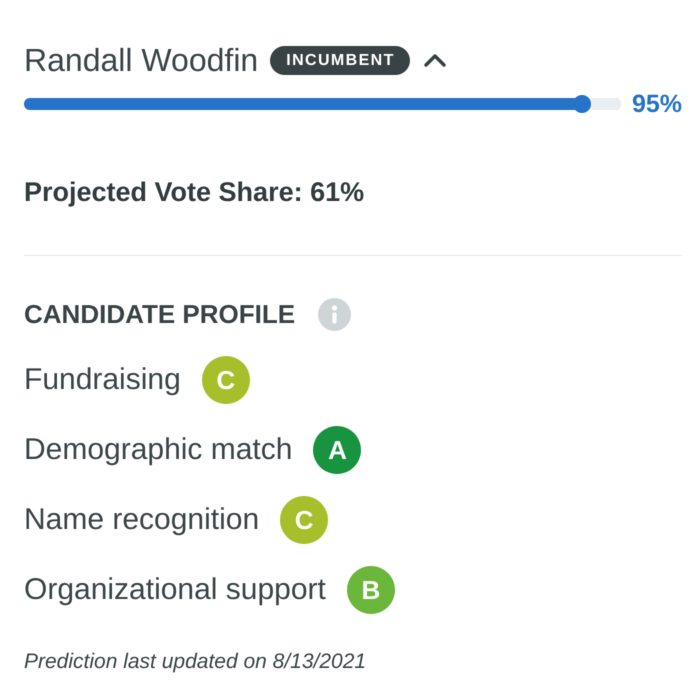 This screenshot has width=698, height=682. I want to click on profile-label: Organizational support, so click(175, 590).